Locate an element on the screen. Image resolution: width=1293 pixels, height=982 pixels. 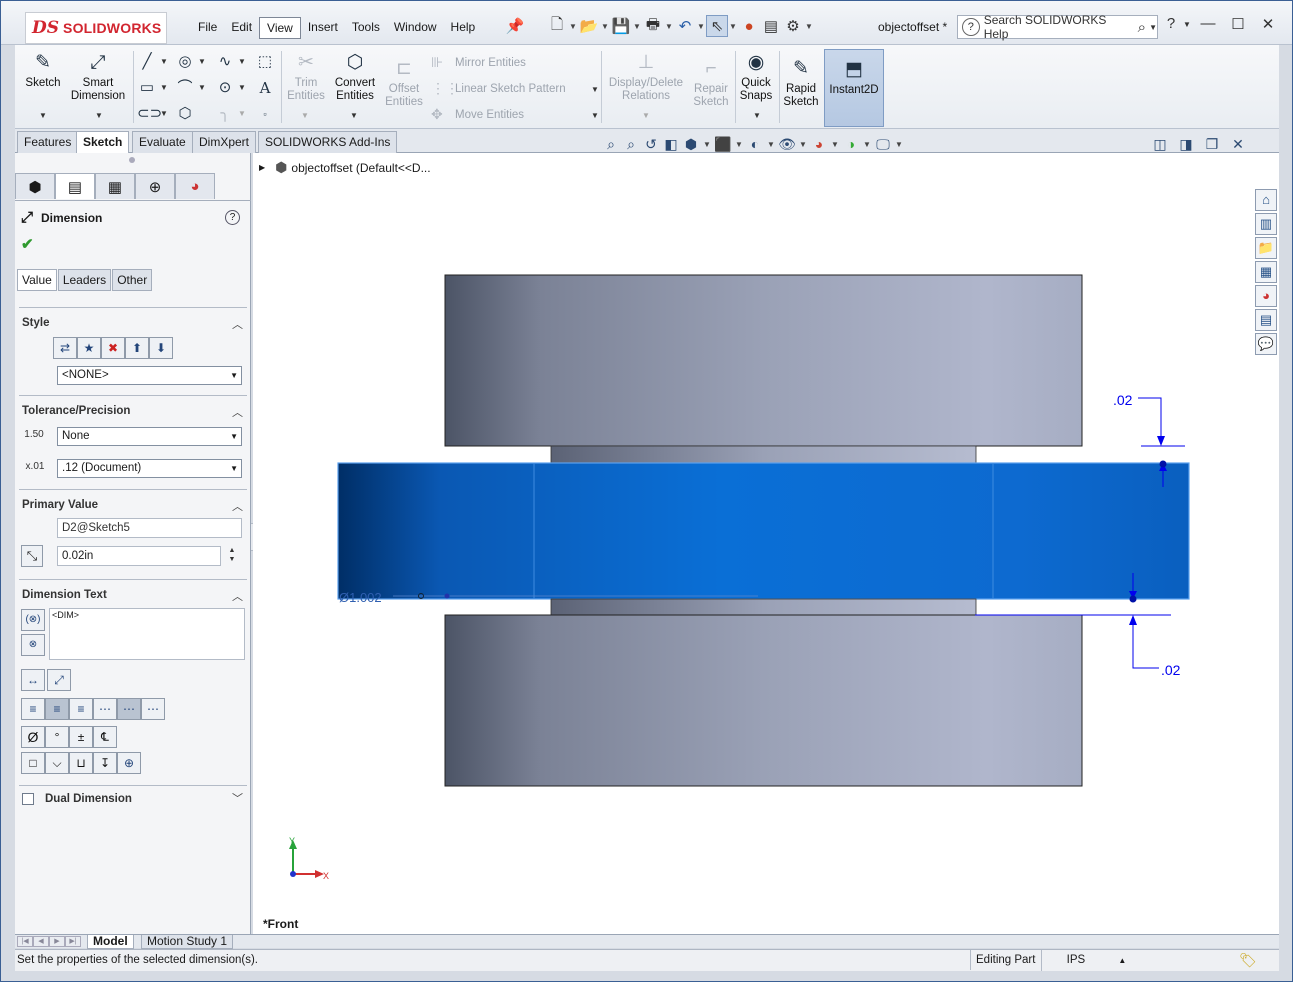
linear-pattern-dropdown-icon: ▼ is located at coordinates (595, 89).